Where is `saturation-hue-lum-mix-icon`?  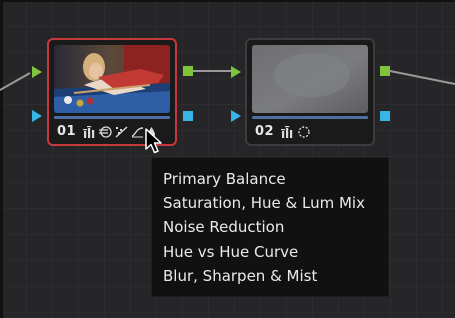 saturation-hue-lum-mix-icon is located at coordinates (105, 132).